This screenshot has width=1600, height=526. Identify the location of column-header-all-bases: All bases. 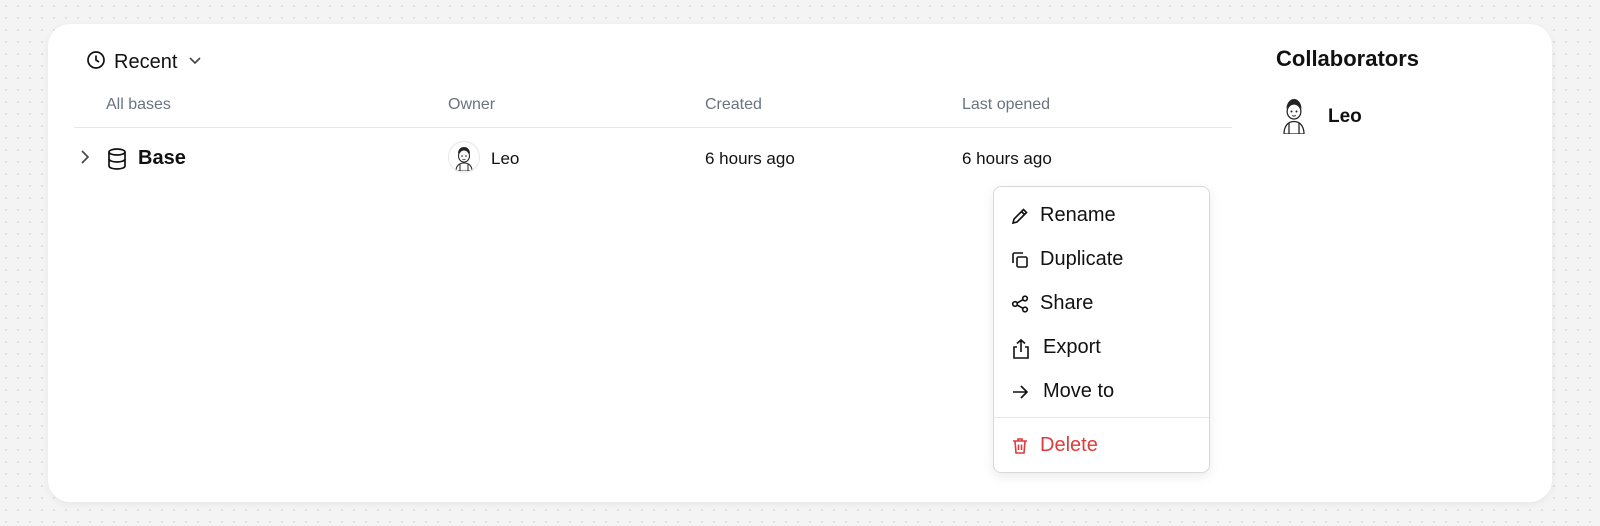
(138, 105).